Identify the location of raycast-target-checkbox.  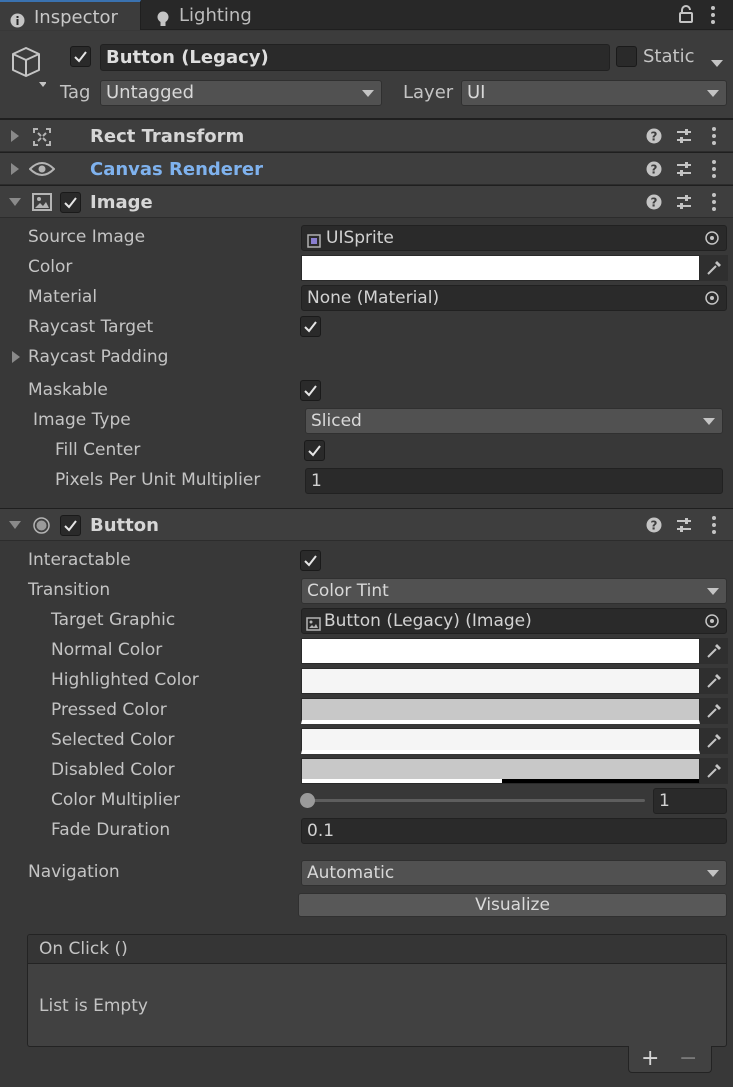
(310, 326).